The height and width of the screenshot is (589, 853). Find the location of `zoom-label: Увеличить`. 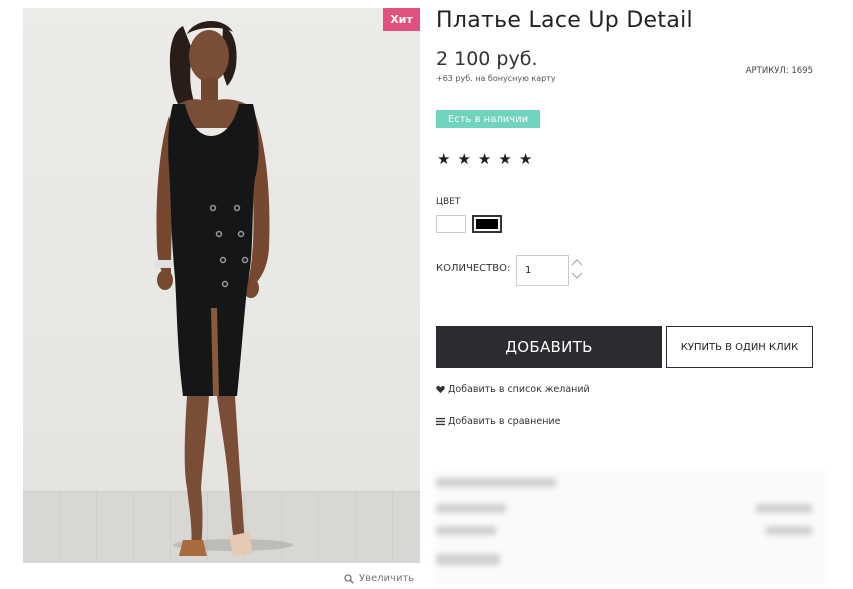

zoom-label: Увеличить is located at coordinates (387, 578).